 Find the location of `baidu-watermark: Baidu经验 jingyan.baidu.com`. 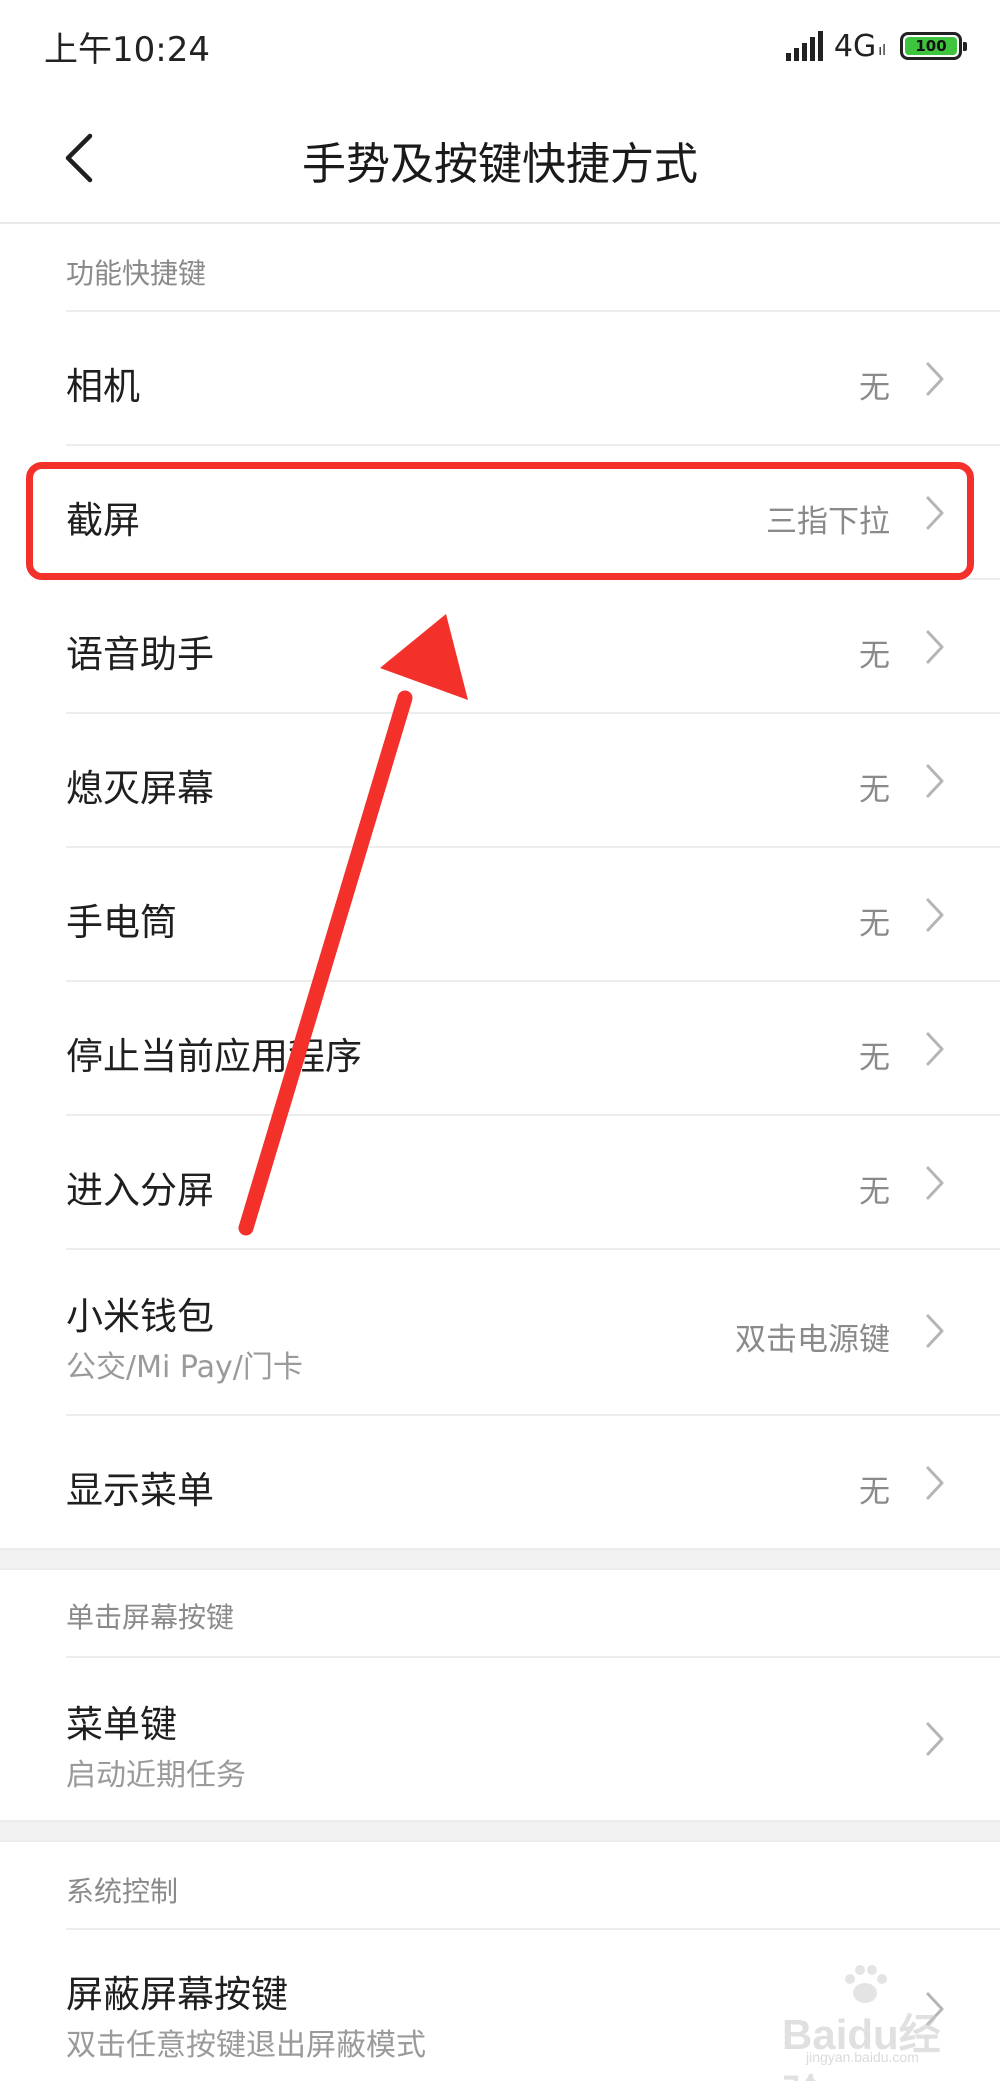

baidu-watermark: Baidu经验 jingyan.baidu.com is located at coordinates (852, 2022).